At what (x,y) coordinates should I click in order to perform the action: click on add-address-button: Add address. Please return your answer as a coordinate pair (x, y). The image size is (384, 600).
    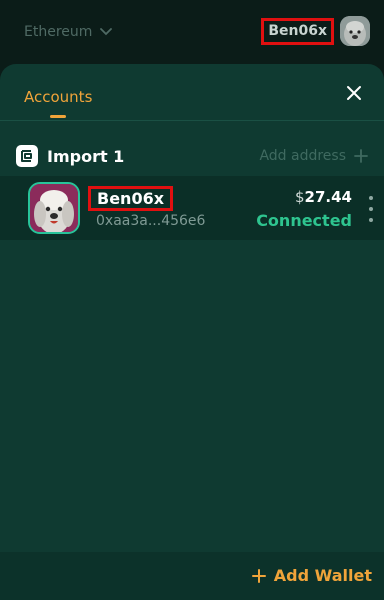
    Looking at the image, I should click on (313, 156).